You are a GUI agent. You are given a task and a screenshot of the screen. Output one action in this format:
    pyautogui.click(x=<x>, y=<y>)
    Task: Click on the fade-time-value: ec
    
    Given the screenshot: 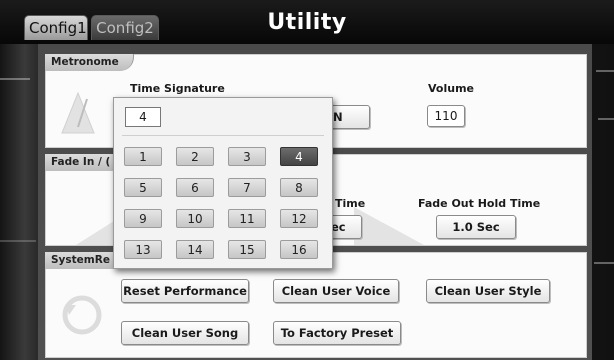 What is the action you would take?
    pyautogui.click(x=345, y=227)
    